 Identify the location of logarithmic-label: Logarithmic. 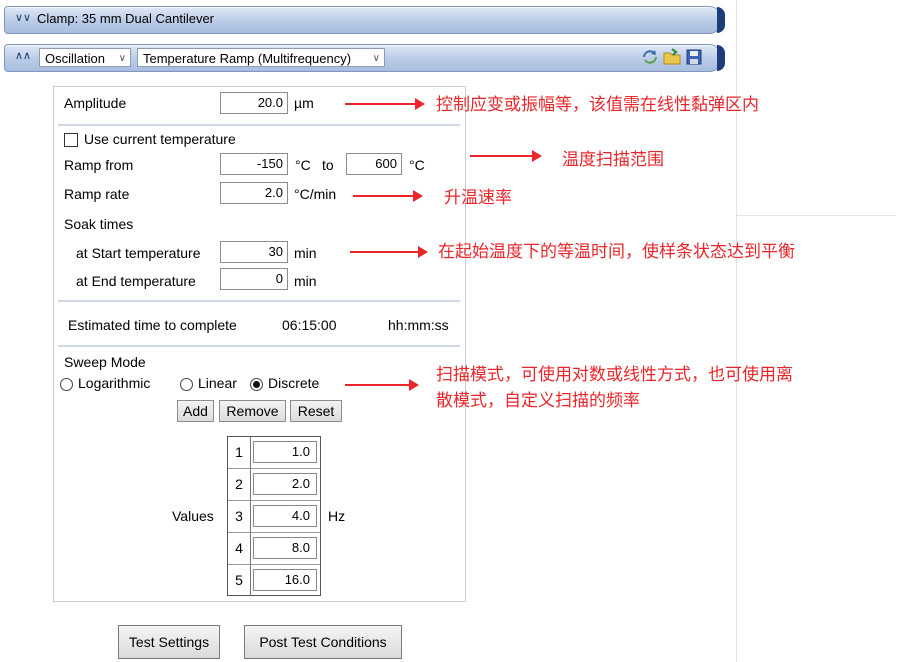
(114, 383).